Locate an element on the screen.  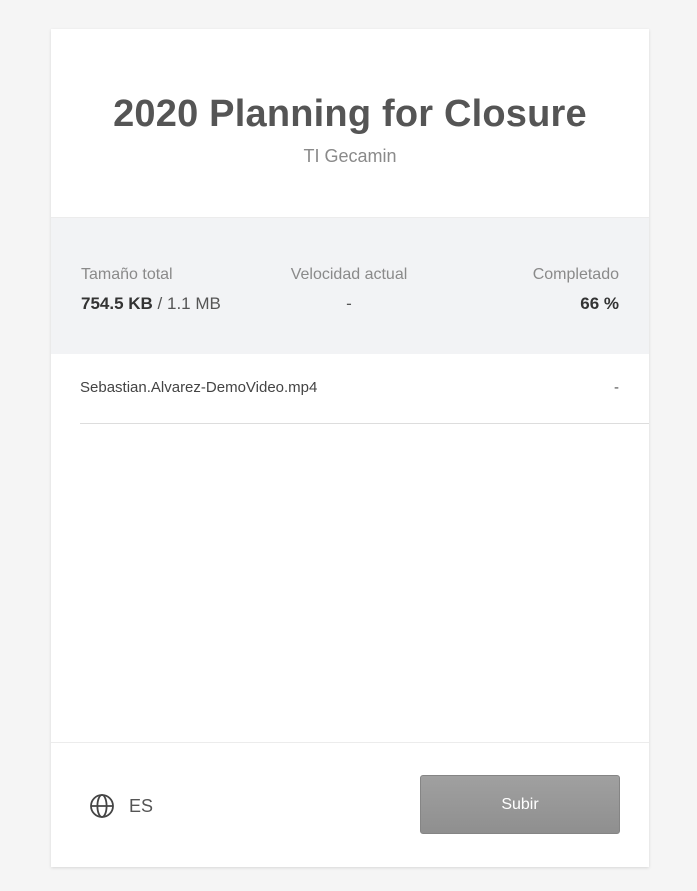
completed-label: Completado is located at coordinates (575, 274).